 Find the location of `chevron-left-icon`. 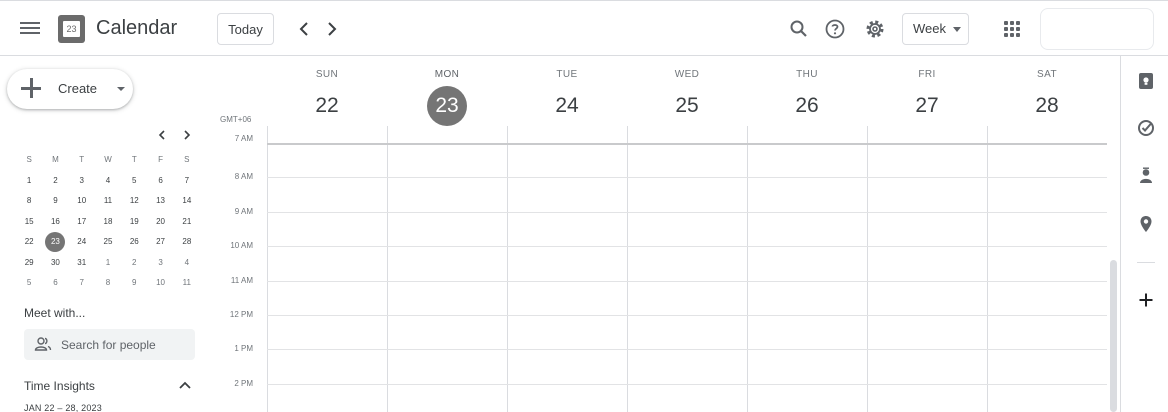

chevron-left-icon is located at coordinates (304, 29).